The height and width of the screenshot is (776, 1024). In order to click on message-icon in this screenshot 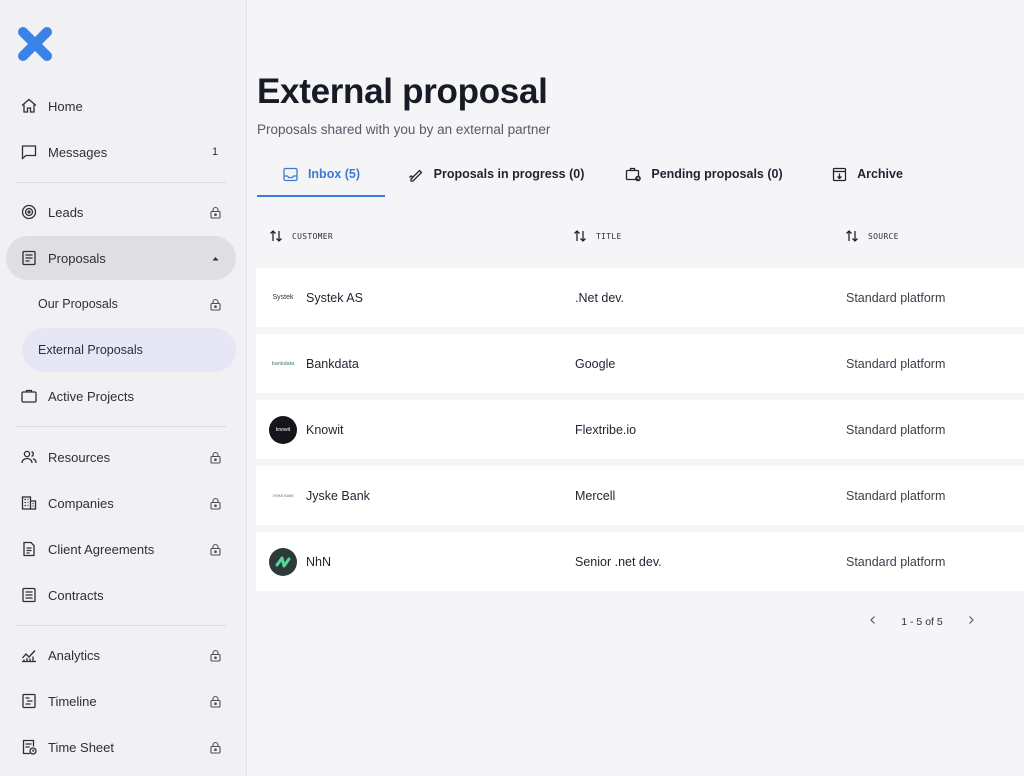, I will do `click(29, 152)`.